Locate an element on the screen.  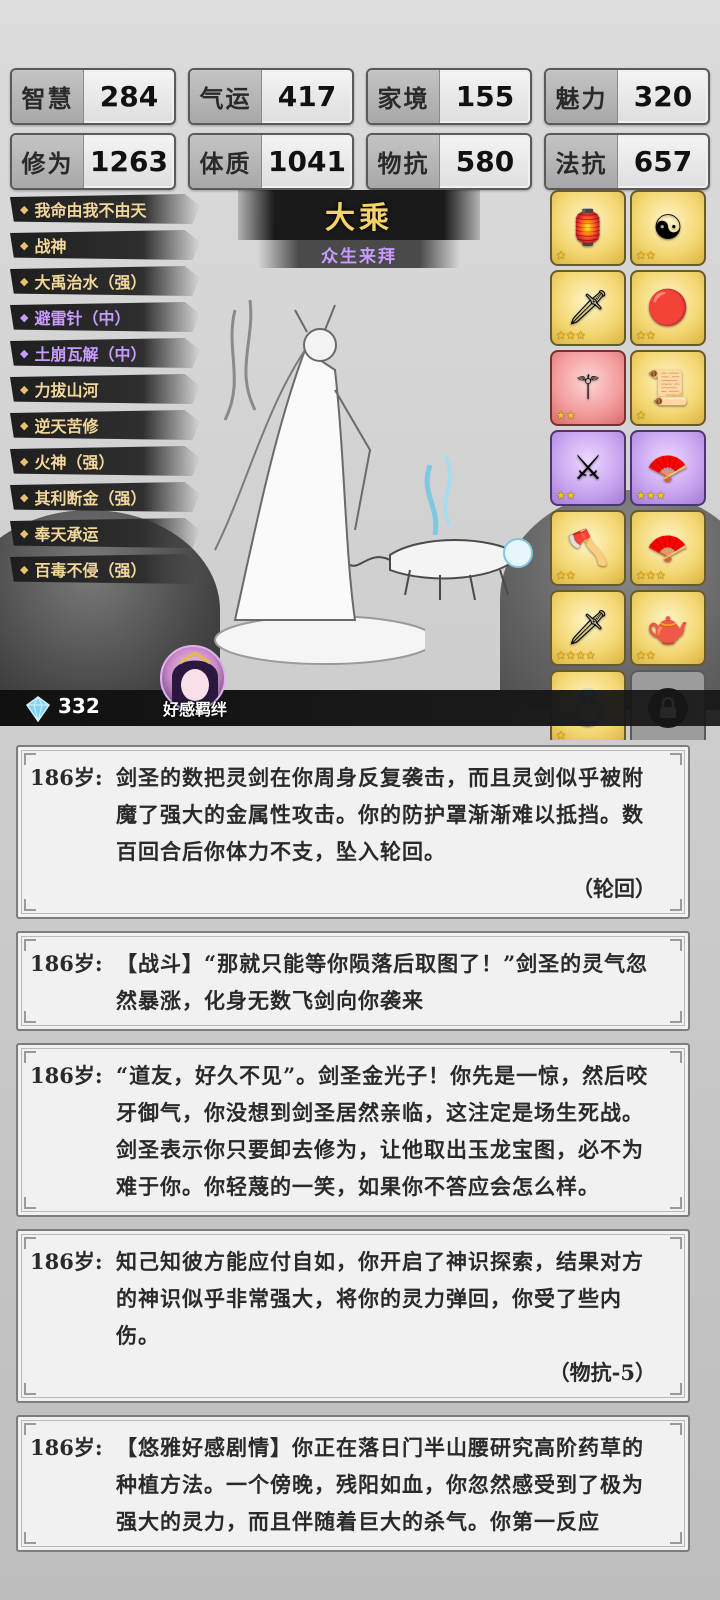
stat-label: 智慧 is located at coordinates (48, 96).